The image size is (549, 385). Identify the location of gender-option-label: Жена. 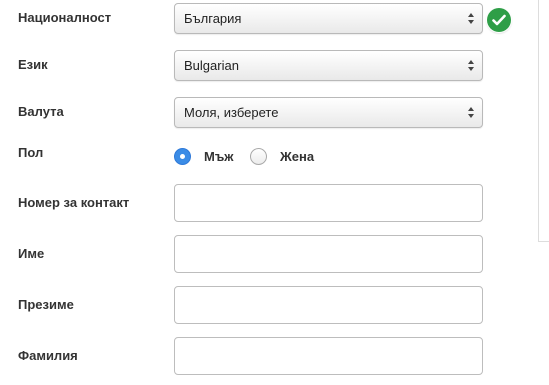
(297, 156).